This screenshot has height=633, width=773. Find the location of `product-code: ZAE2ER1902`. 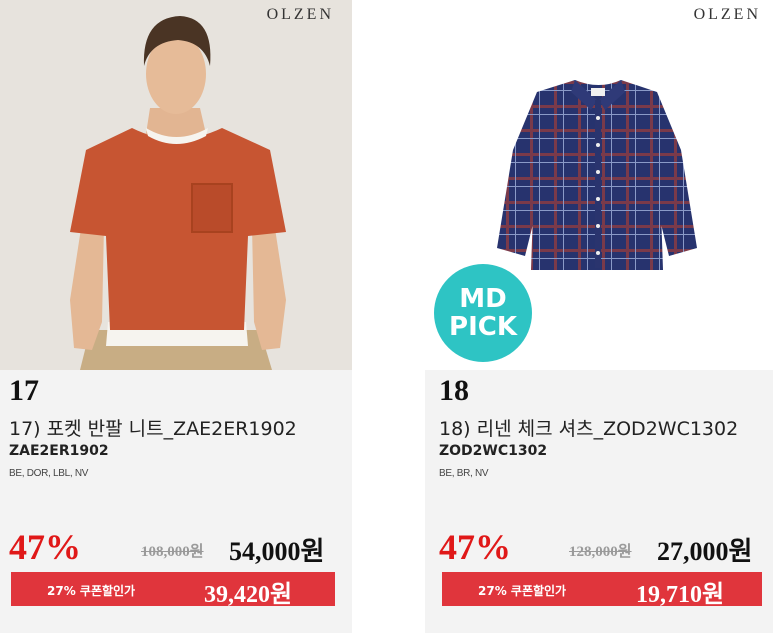

product-code: ZAE2ER1902 is located at coordinates (59, 451).